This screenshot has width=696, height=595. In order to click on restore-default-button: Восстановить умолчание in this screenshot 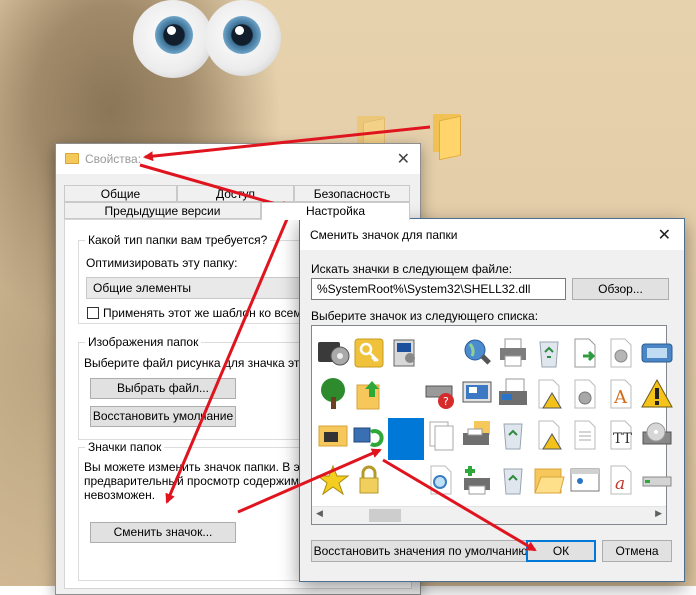, I will do `click(163, 416)`.